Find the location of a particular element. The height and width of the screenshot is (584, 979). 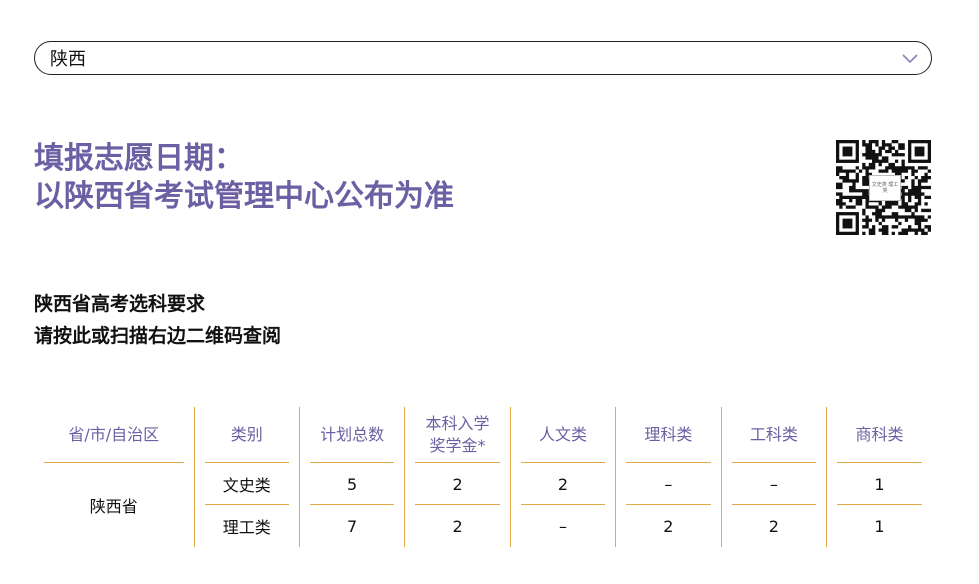

table-cell: 7 is located at coordinates (351, 526).